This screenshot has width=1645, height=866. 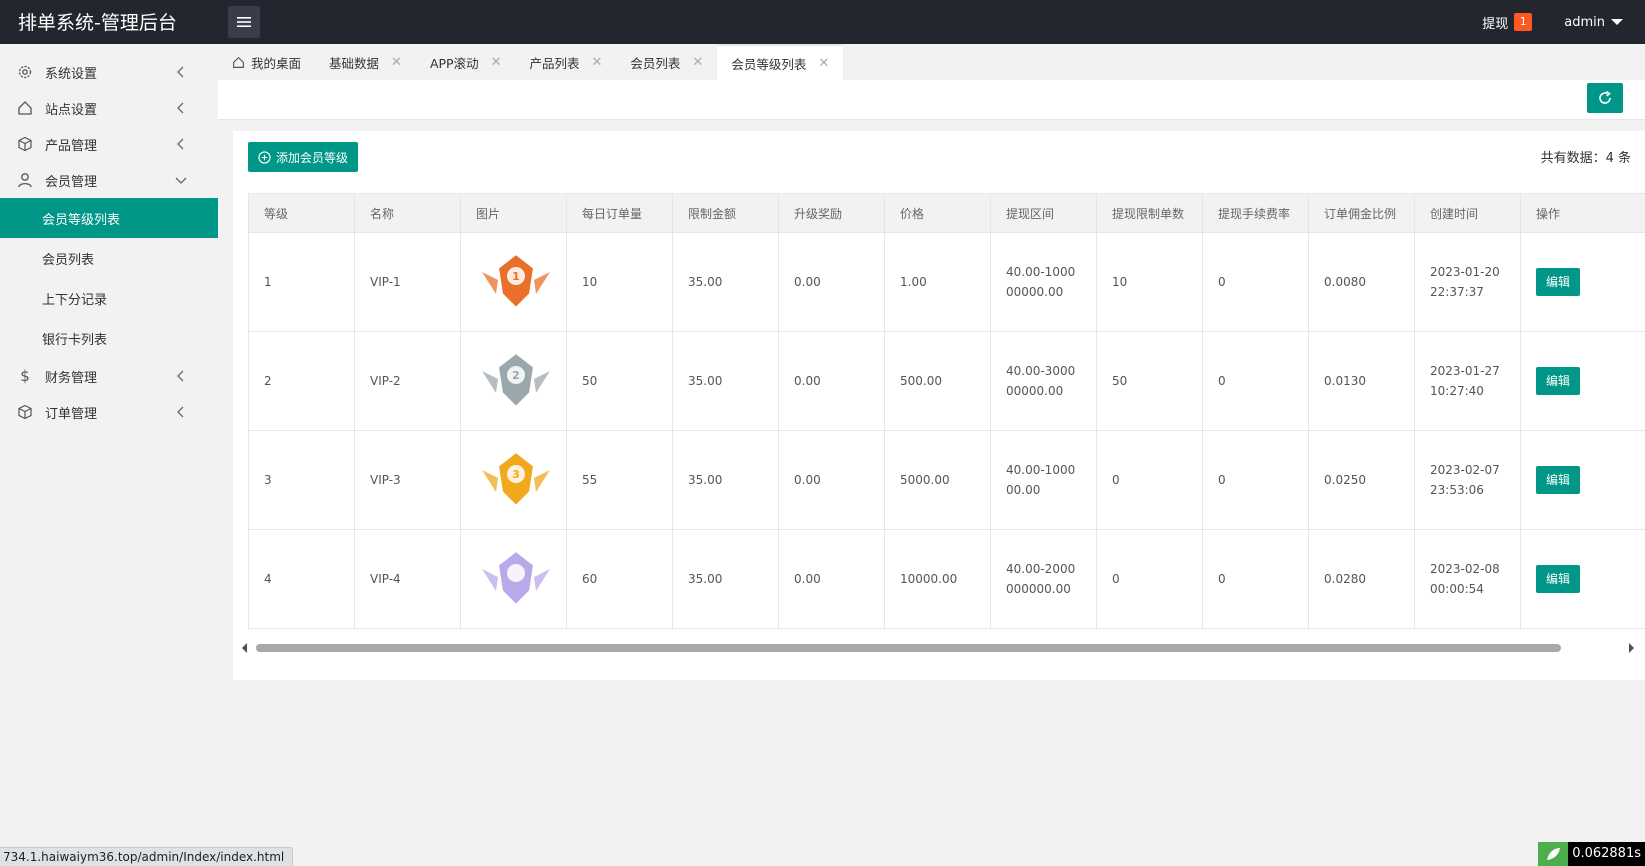 I want to click on level-badge-cell: 2, so click(x=513, y=381).